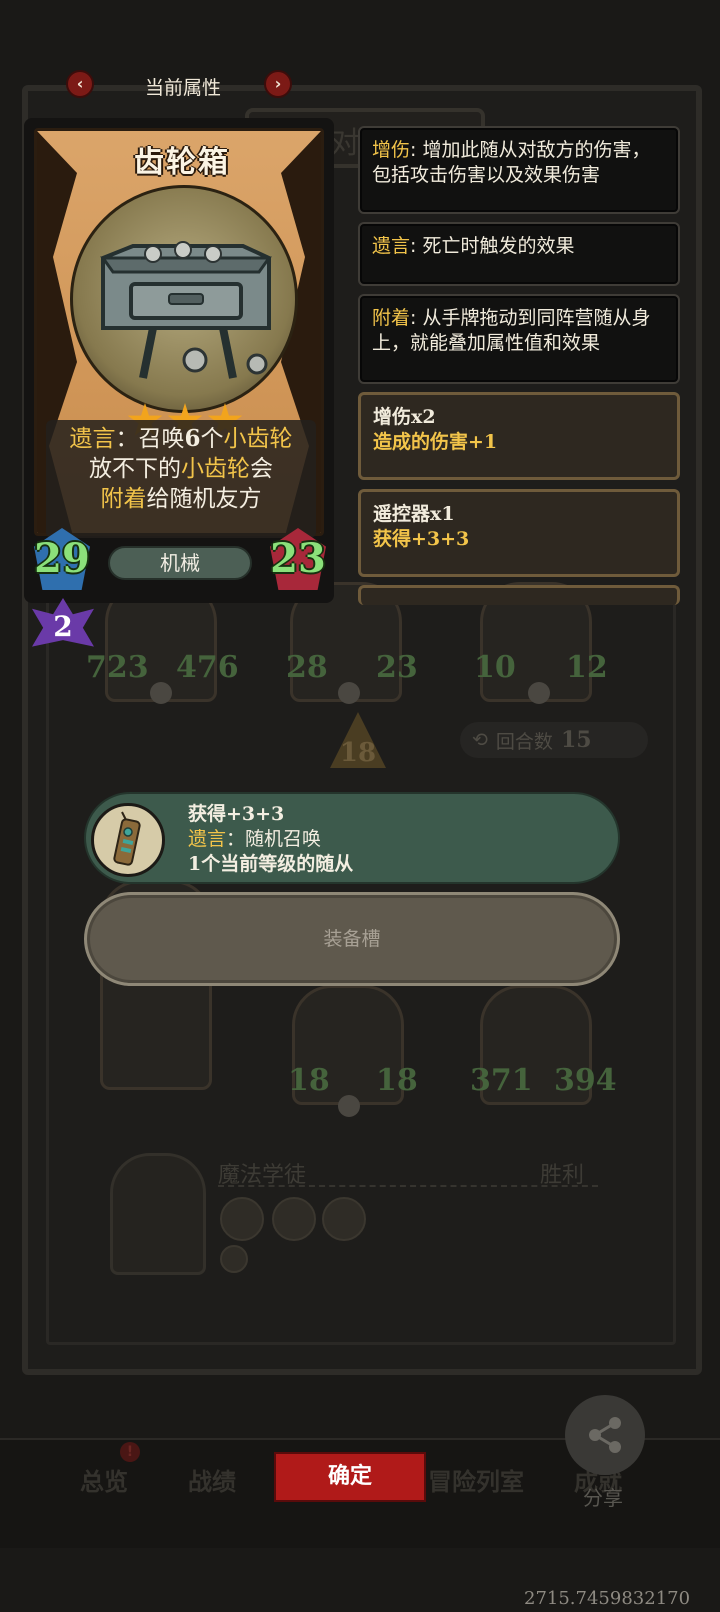 The width and height of the screenshot is (720, 1612). I want to click on buff-panel: 增伤x2 造成的伤害+1, so click(519, 436).